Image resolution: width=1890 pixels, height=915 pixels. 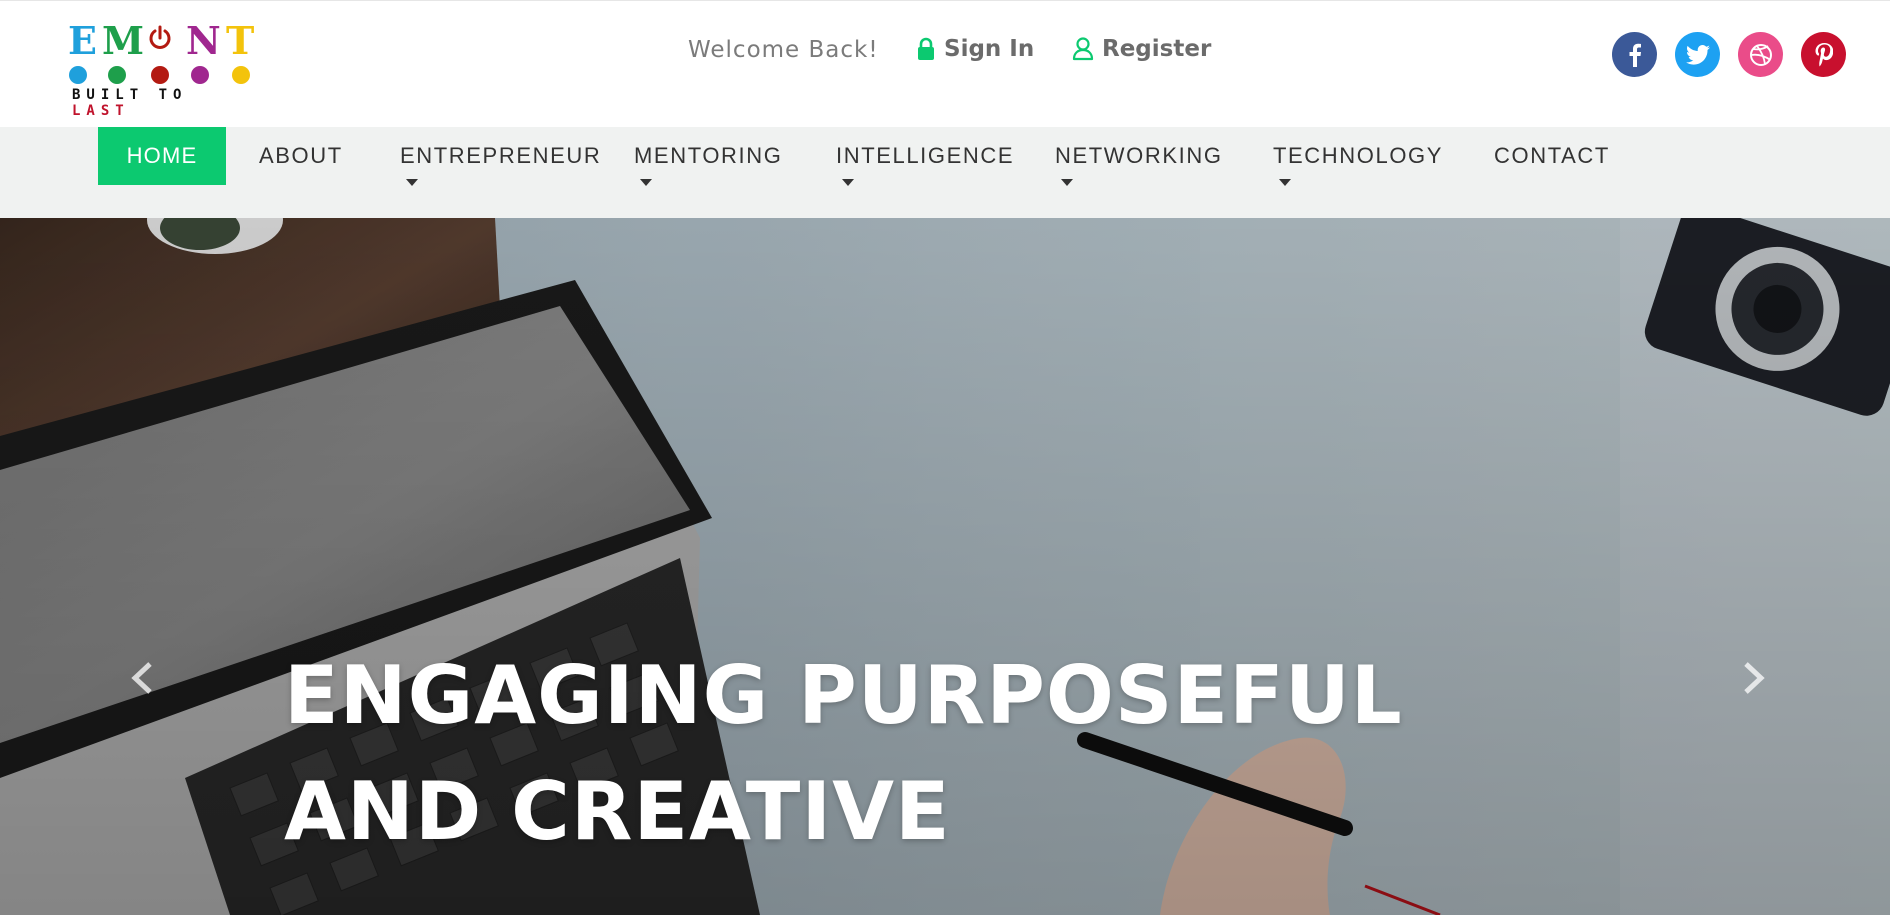 I want to click on nav-item-mentoring: MENTORING, so click(x=708, y=156).